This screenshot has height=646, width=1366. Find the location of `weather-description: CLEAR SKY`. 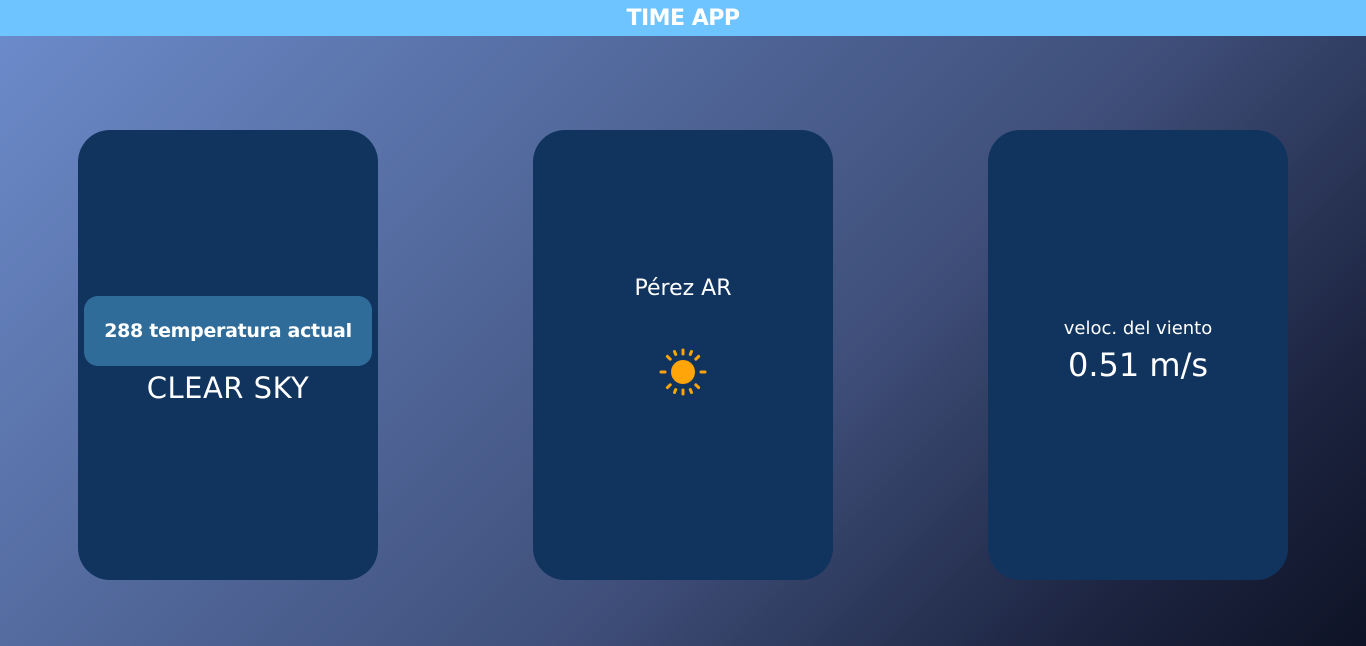

weather-description: CLEAR SKY is located at coordinates (228, 388).